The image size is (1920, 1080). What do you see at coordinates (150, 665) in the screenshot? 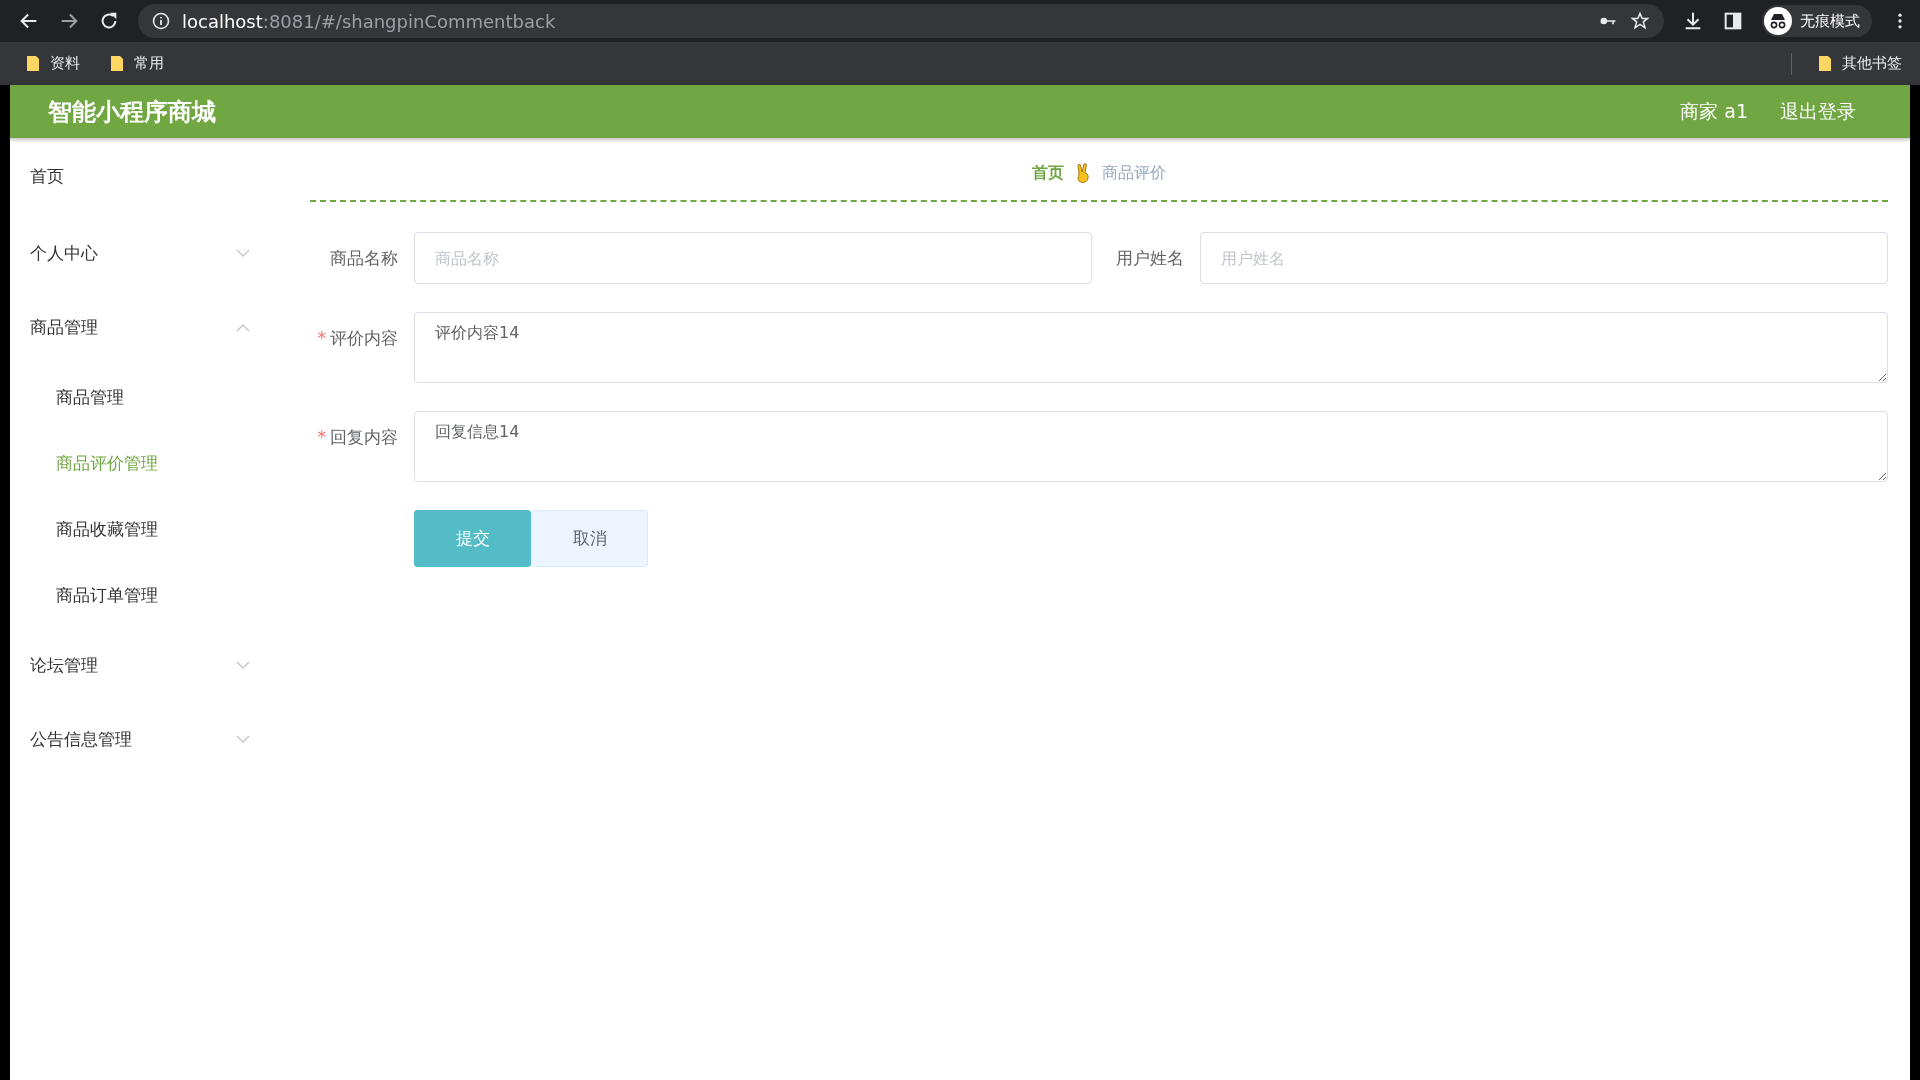
I see `sidebar-item: 论坛管理` at bounding box center [150, 665].